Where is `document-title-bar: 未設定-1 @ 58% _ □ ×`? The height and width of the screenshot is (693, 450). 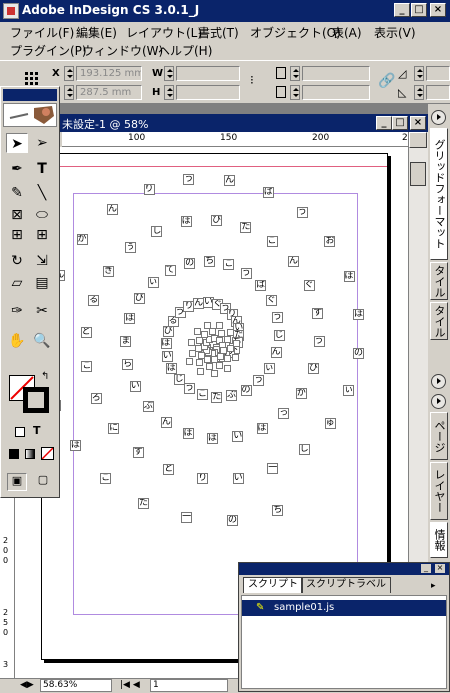
document-title-bar: 未設定-1 @ 58% _ □ × is located at coordinates (214, 123).